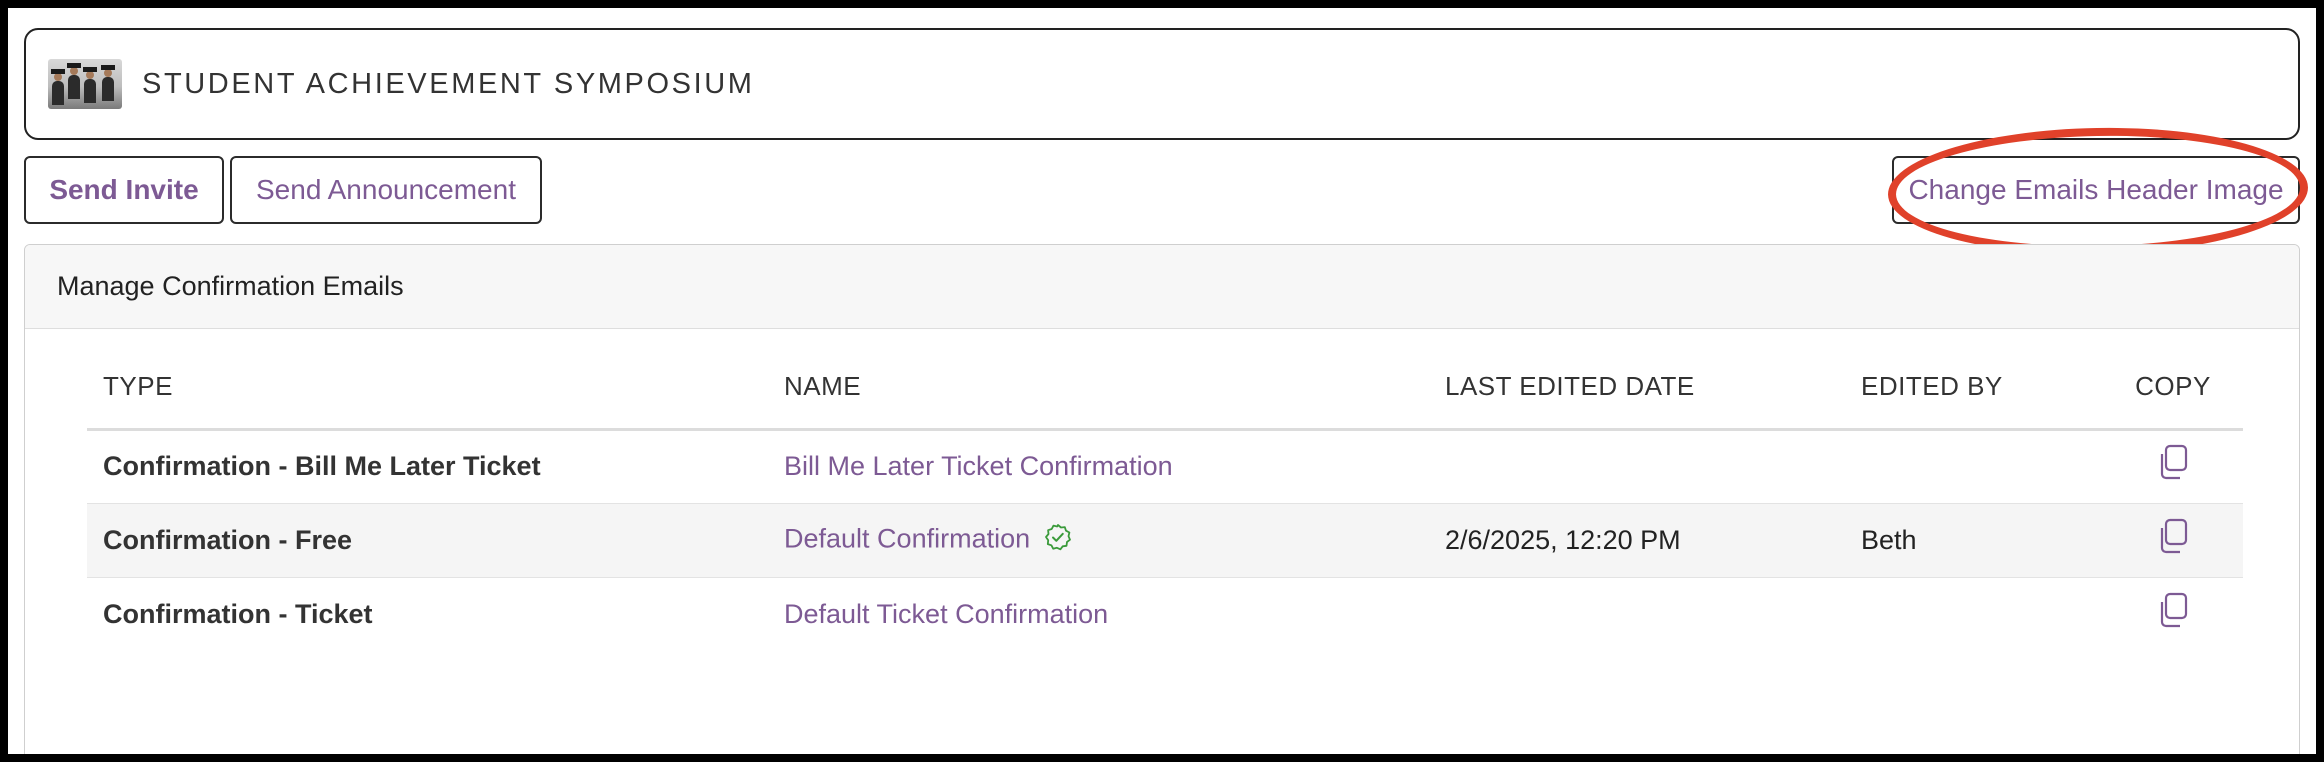 Image resolution: width=2324 pixels, height=762 pixels. I want to click on event-thumbnail, so click(85, 84).